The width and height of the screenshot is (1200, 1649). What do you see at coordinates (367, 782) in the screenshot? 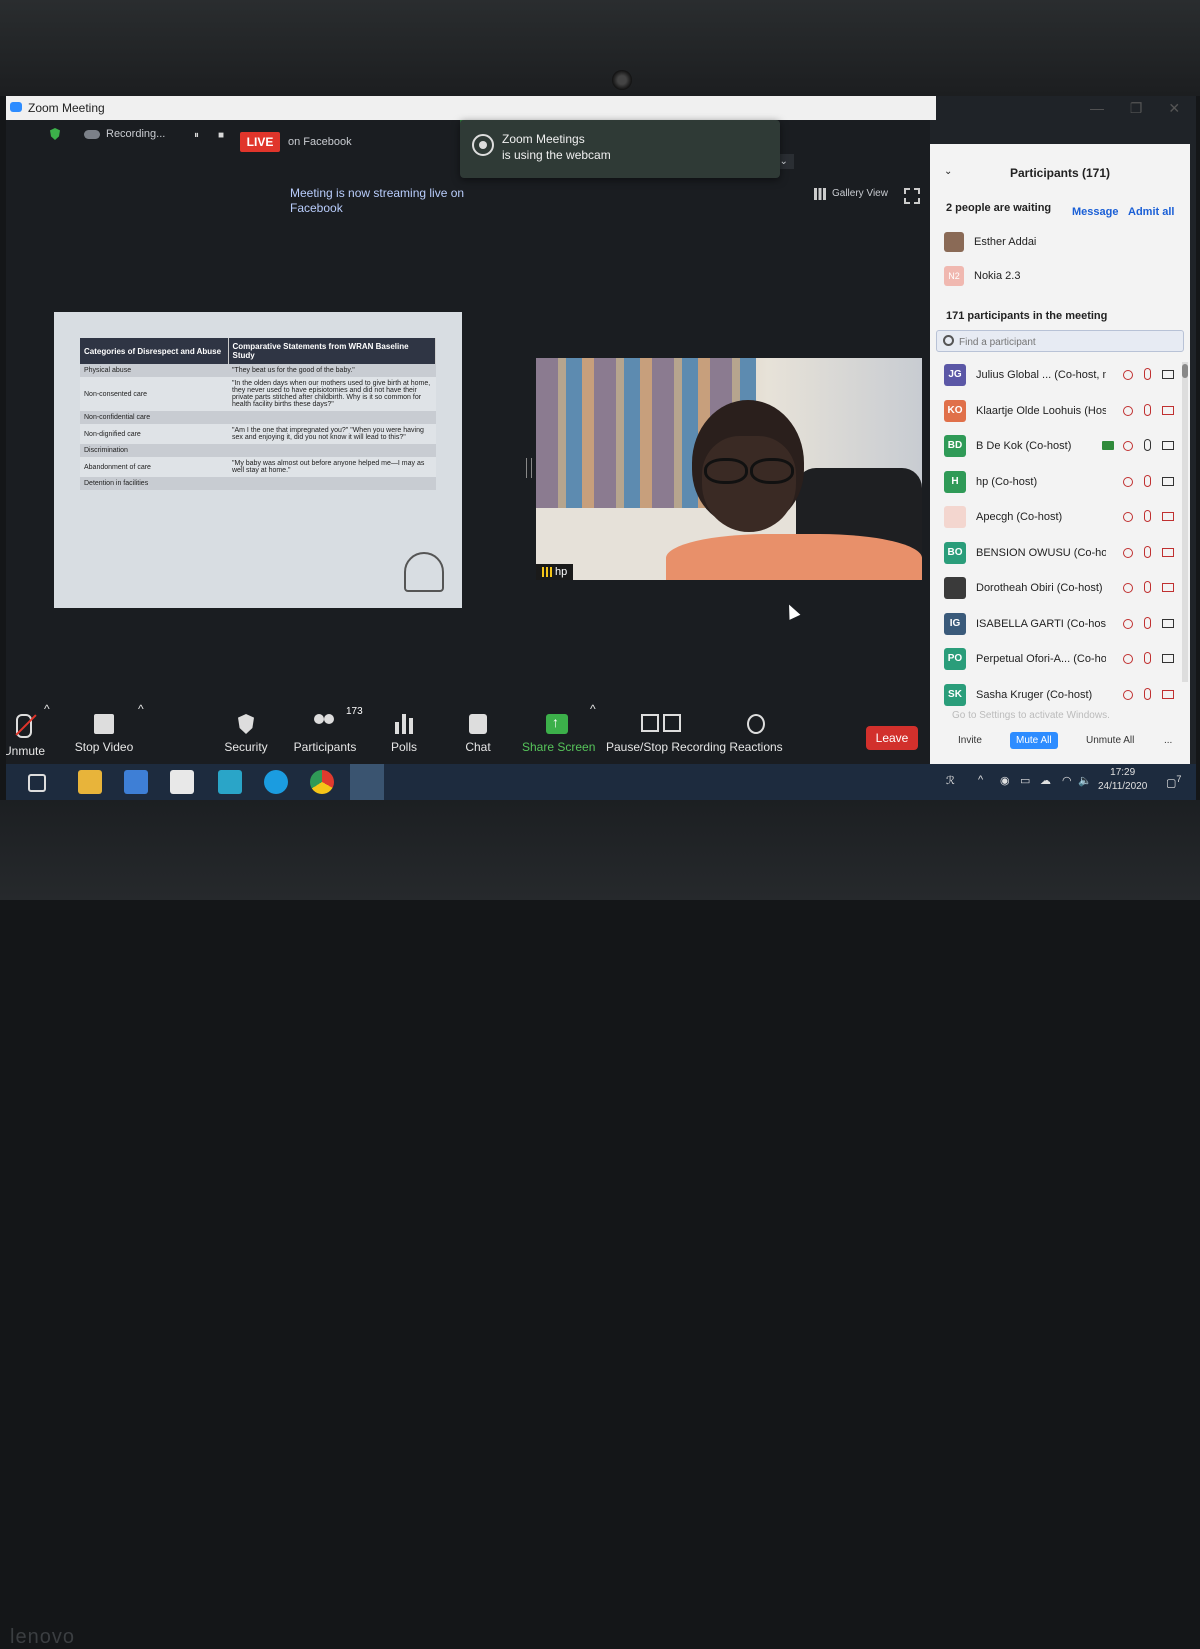
I see `zoom-taskbar-icon` at bounding box center [367, 782].